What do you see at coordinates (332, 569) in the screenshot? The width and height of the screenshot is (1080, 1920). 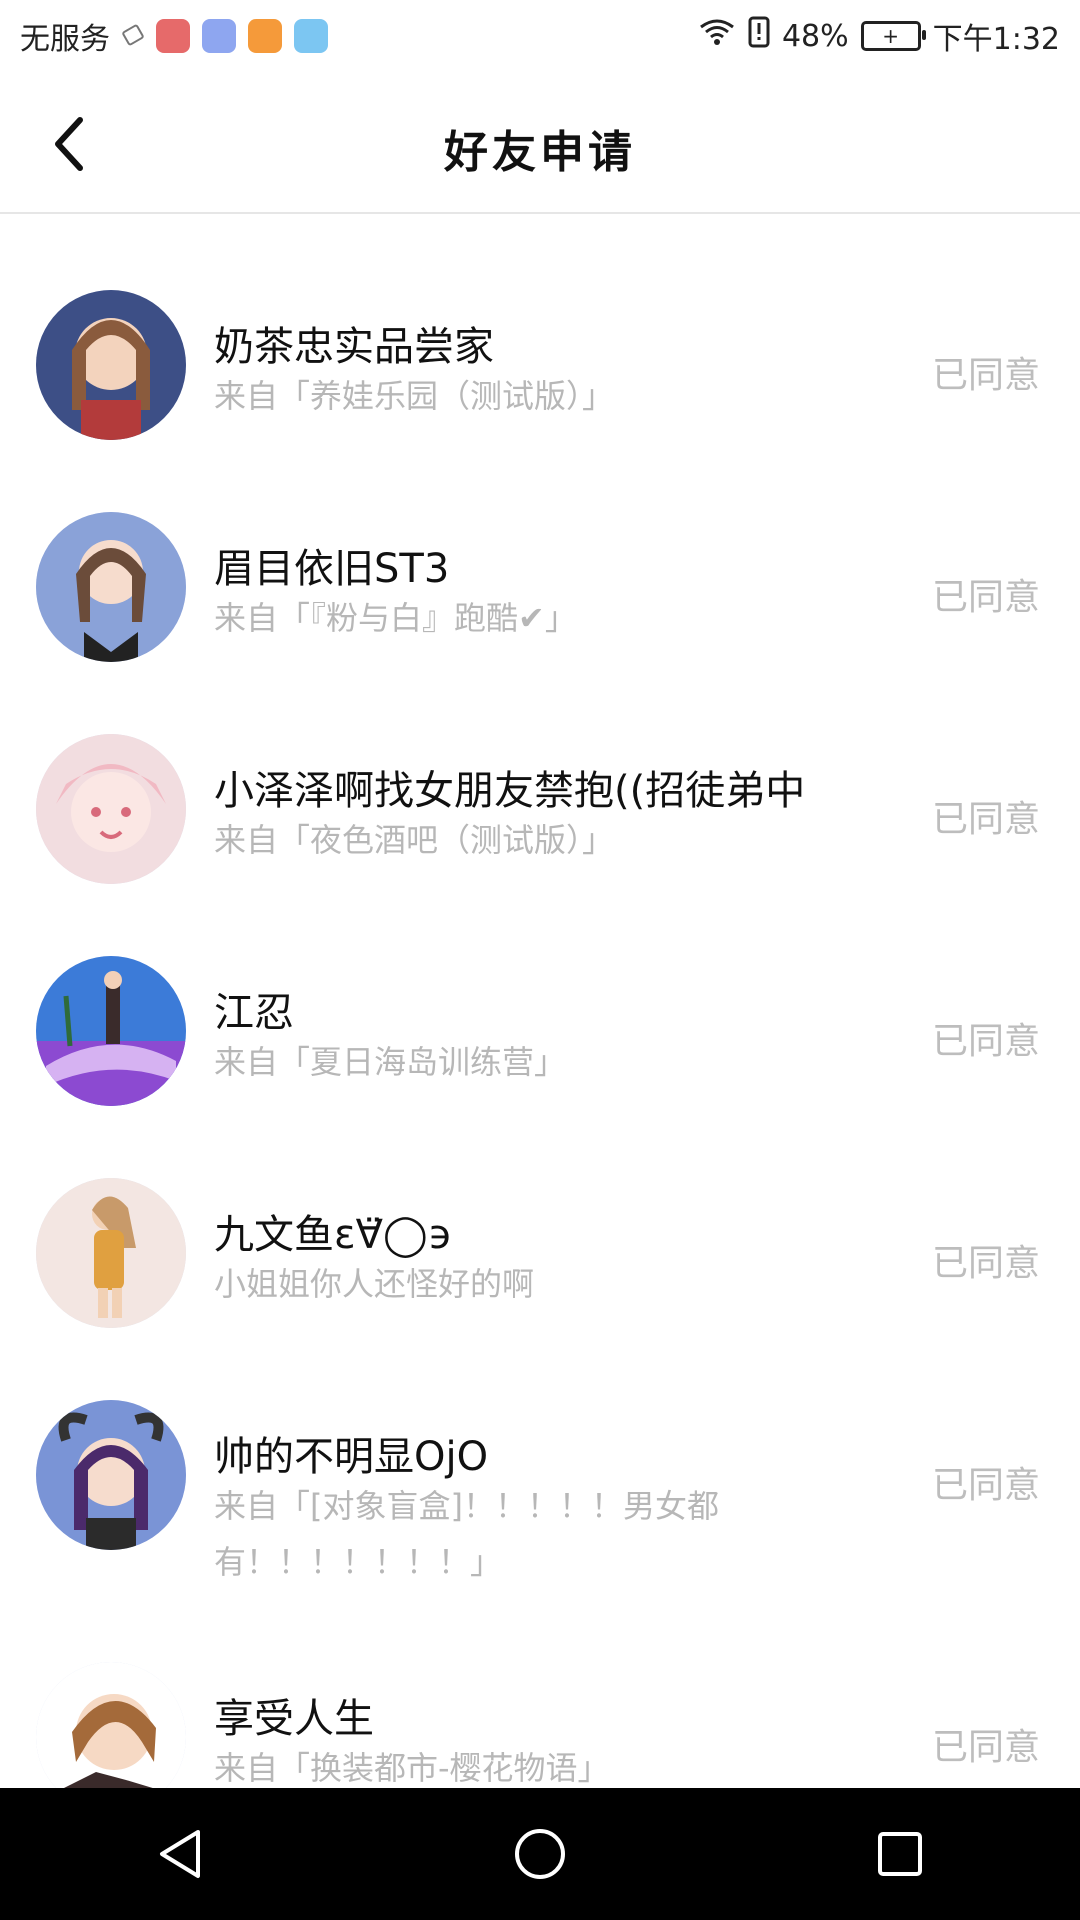 I see `requester-name: 眉目依旧ST3` at bounding box center [332, 569].